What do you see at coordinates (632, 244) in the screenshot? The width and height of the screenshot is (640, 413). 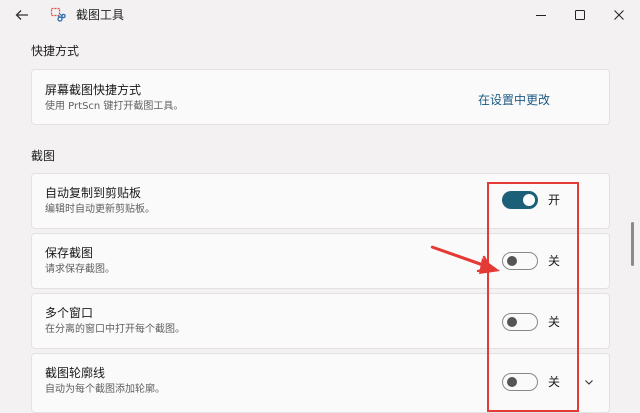 I see `scrollbar` at bounding box center [632, 244].